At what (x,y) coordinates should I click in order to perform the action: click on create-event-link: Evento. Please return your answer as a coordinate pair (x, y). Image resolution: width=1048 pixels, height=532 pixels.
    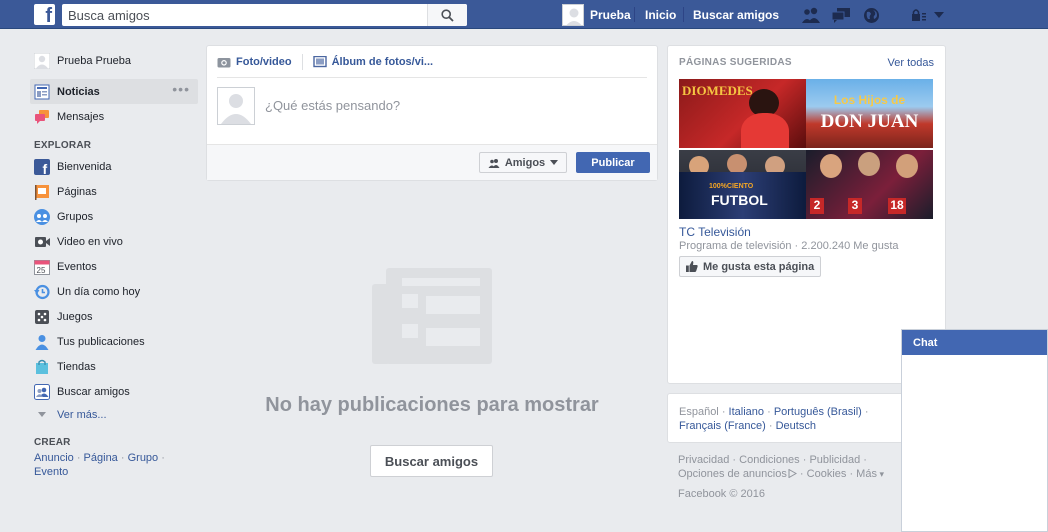
    Looking at the image, I should click on (51, 472).